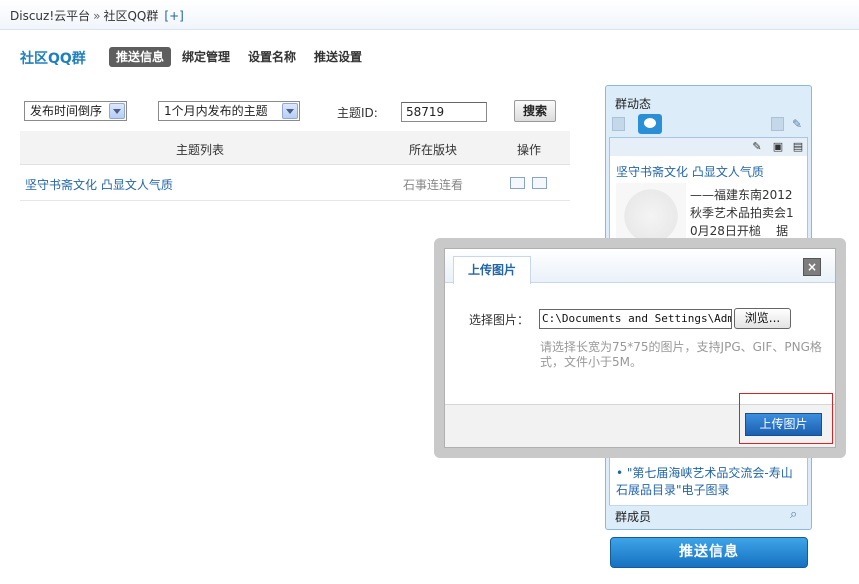 The height and width of the screenshot is (584, 859). I want to click on push-info-button: 推送信息, so click(709, 552).